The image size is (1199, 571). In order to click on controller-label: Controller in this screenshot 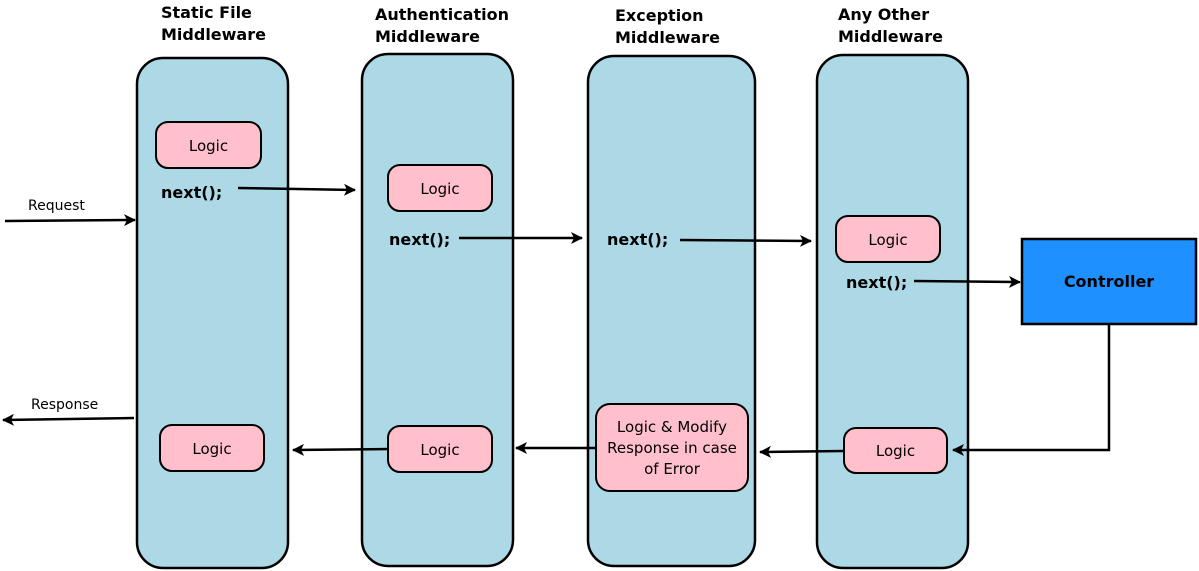, I will do `click(1109, 281)`.